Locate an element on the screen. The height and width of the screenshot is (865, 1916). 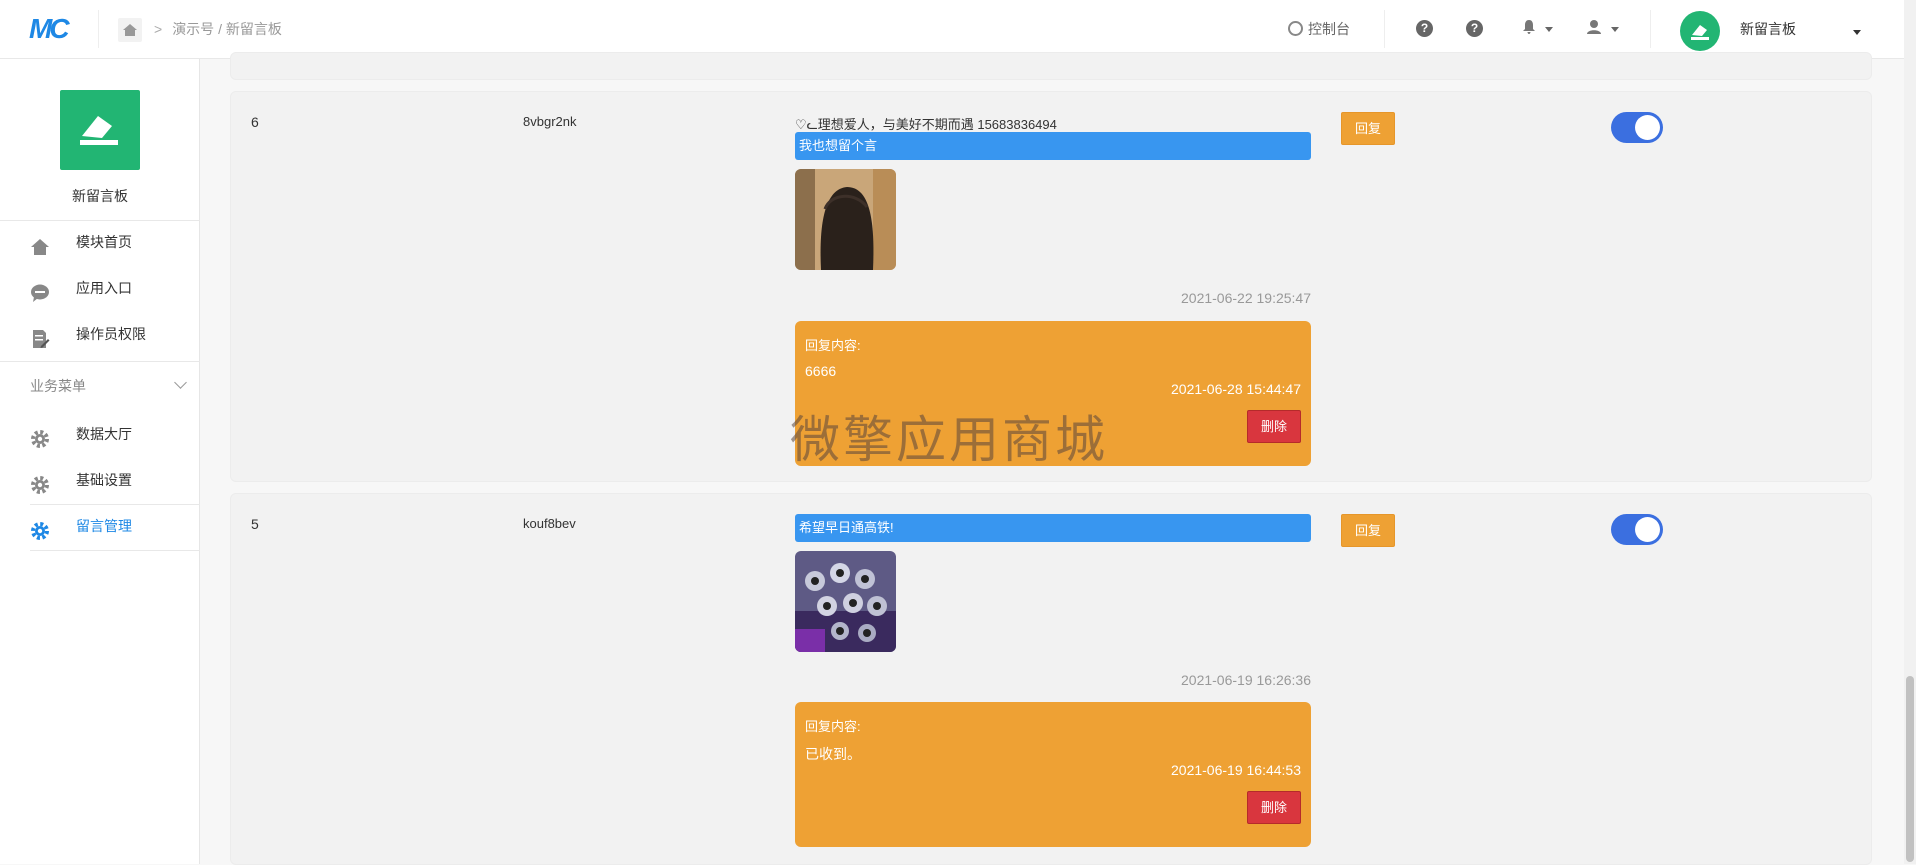
sidebar: 新留言板 模块首页 应用入口 操作员权限 业务菜单 数据大厅 基础设置 留言管理 is located at coordinates (100, 461).